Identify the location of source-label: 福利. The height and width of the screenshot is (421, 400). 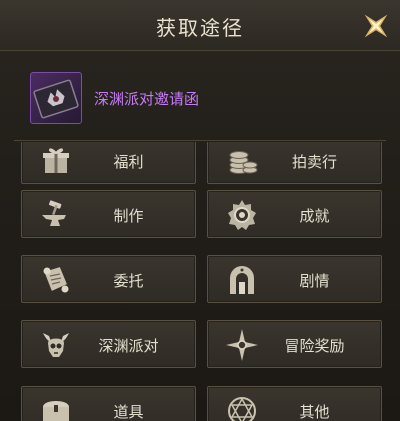
(128, 162).